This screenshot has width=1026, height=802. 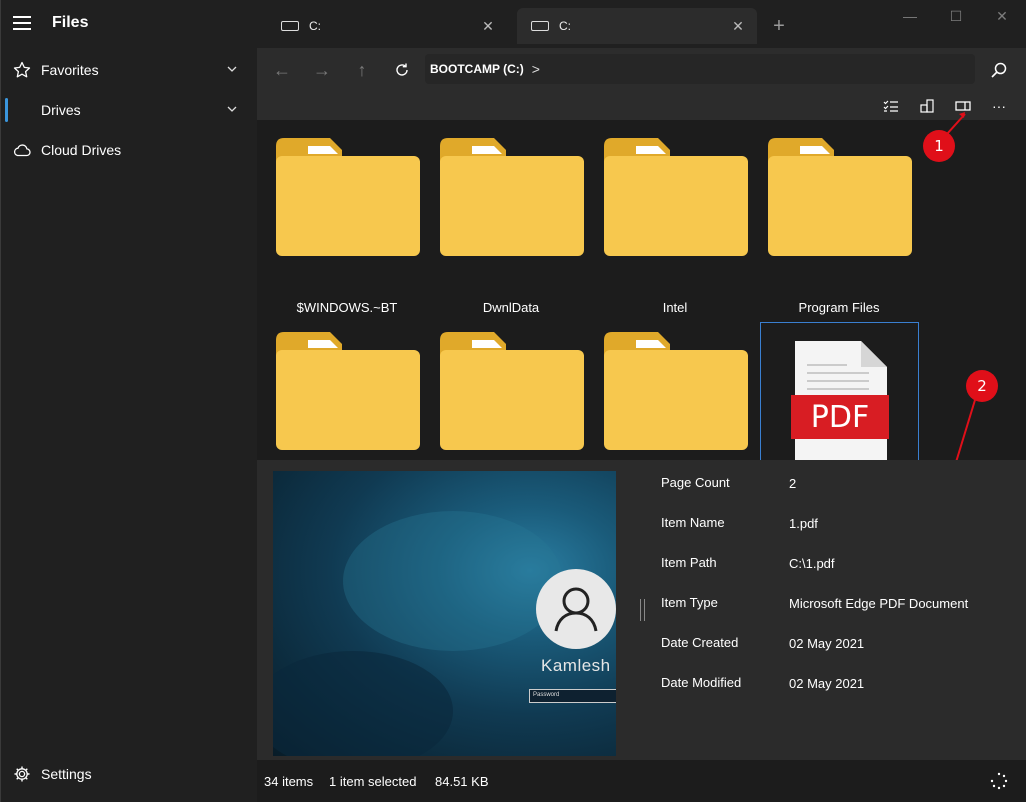 I want to click on pdf-file-icon: PDF, so click(x=840, y=400).